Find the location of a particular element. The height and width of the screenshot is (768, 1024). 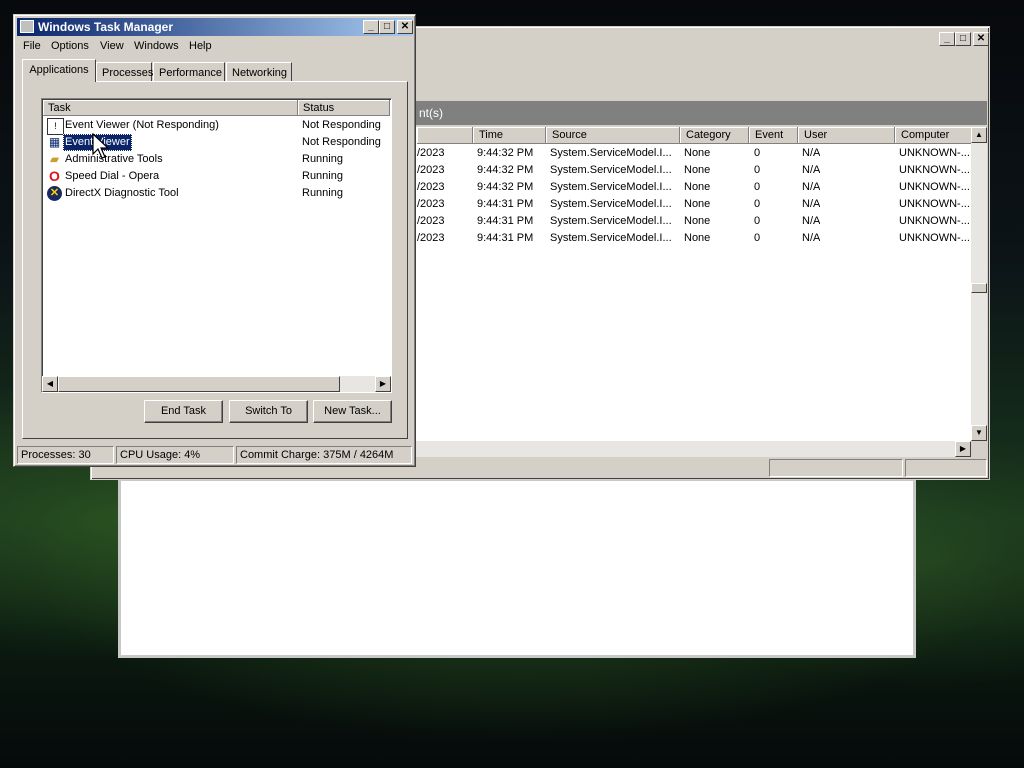

column-header-status: Status is located at coordinates (344, 108).